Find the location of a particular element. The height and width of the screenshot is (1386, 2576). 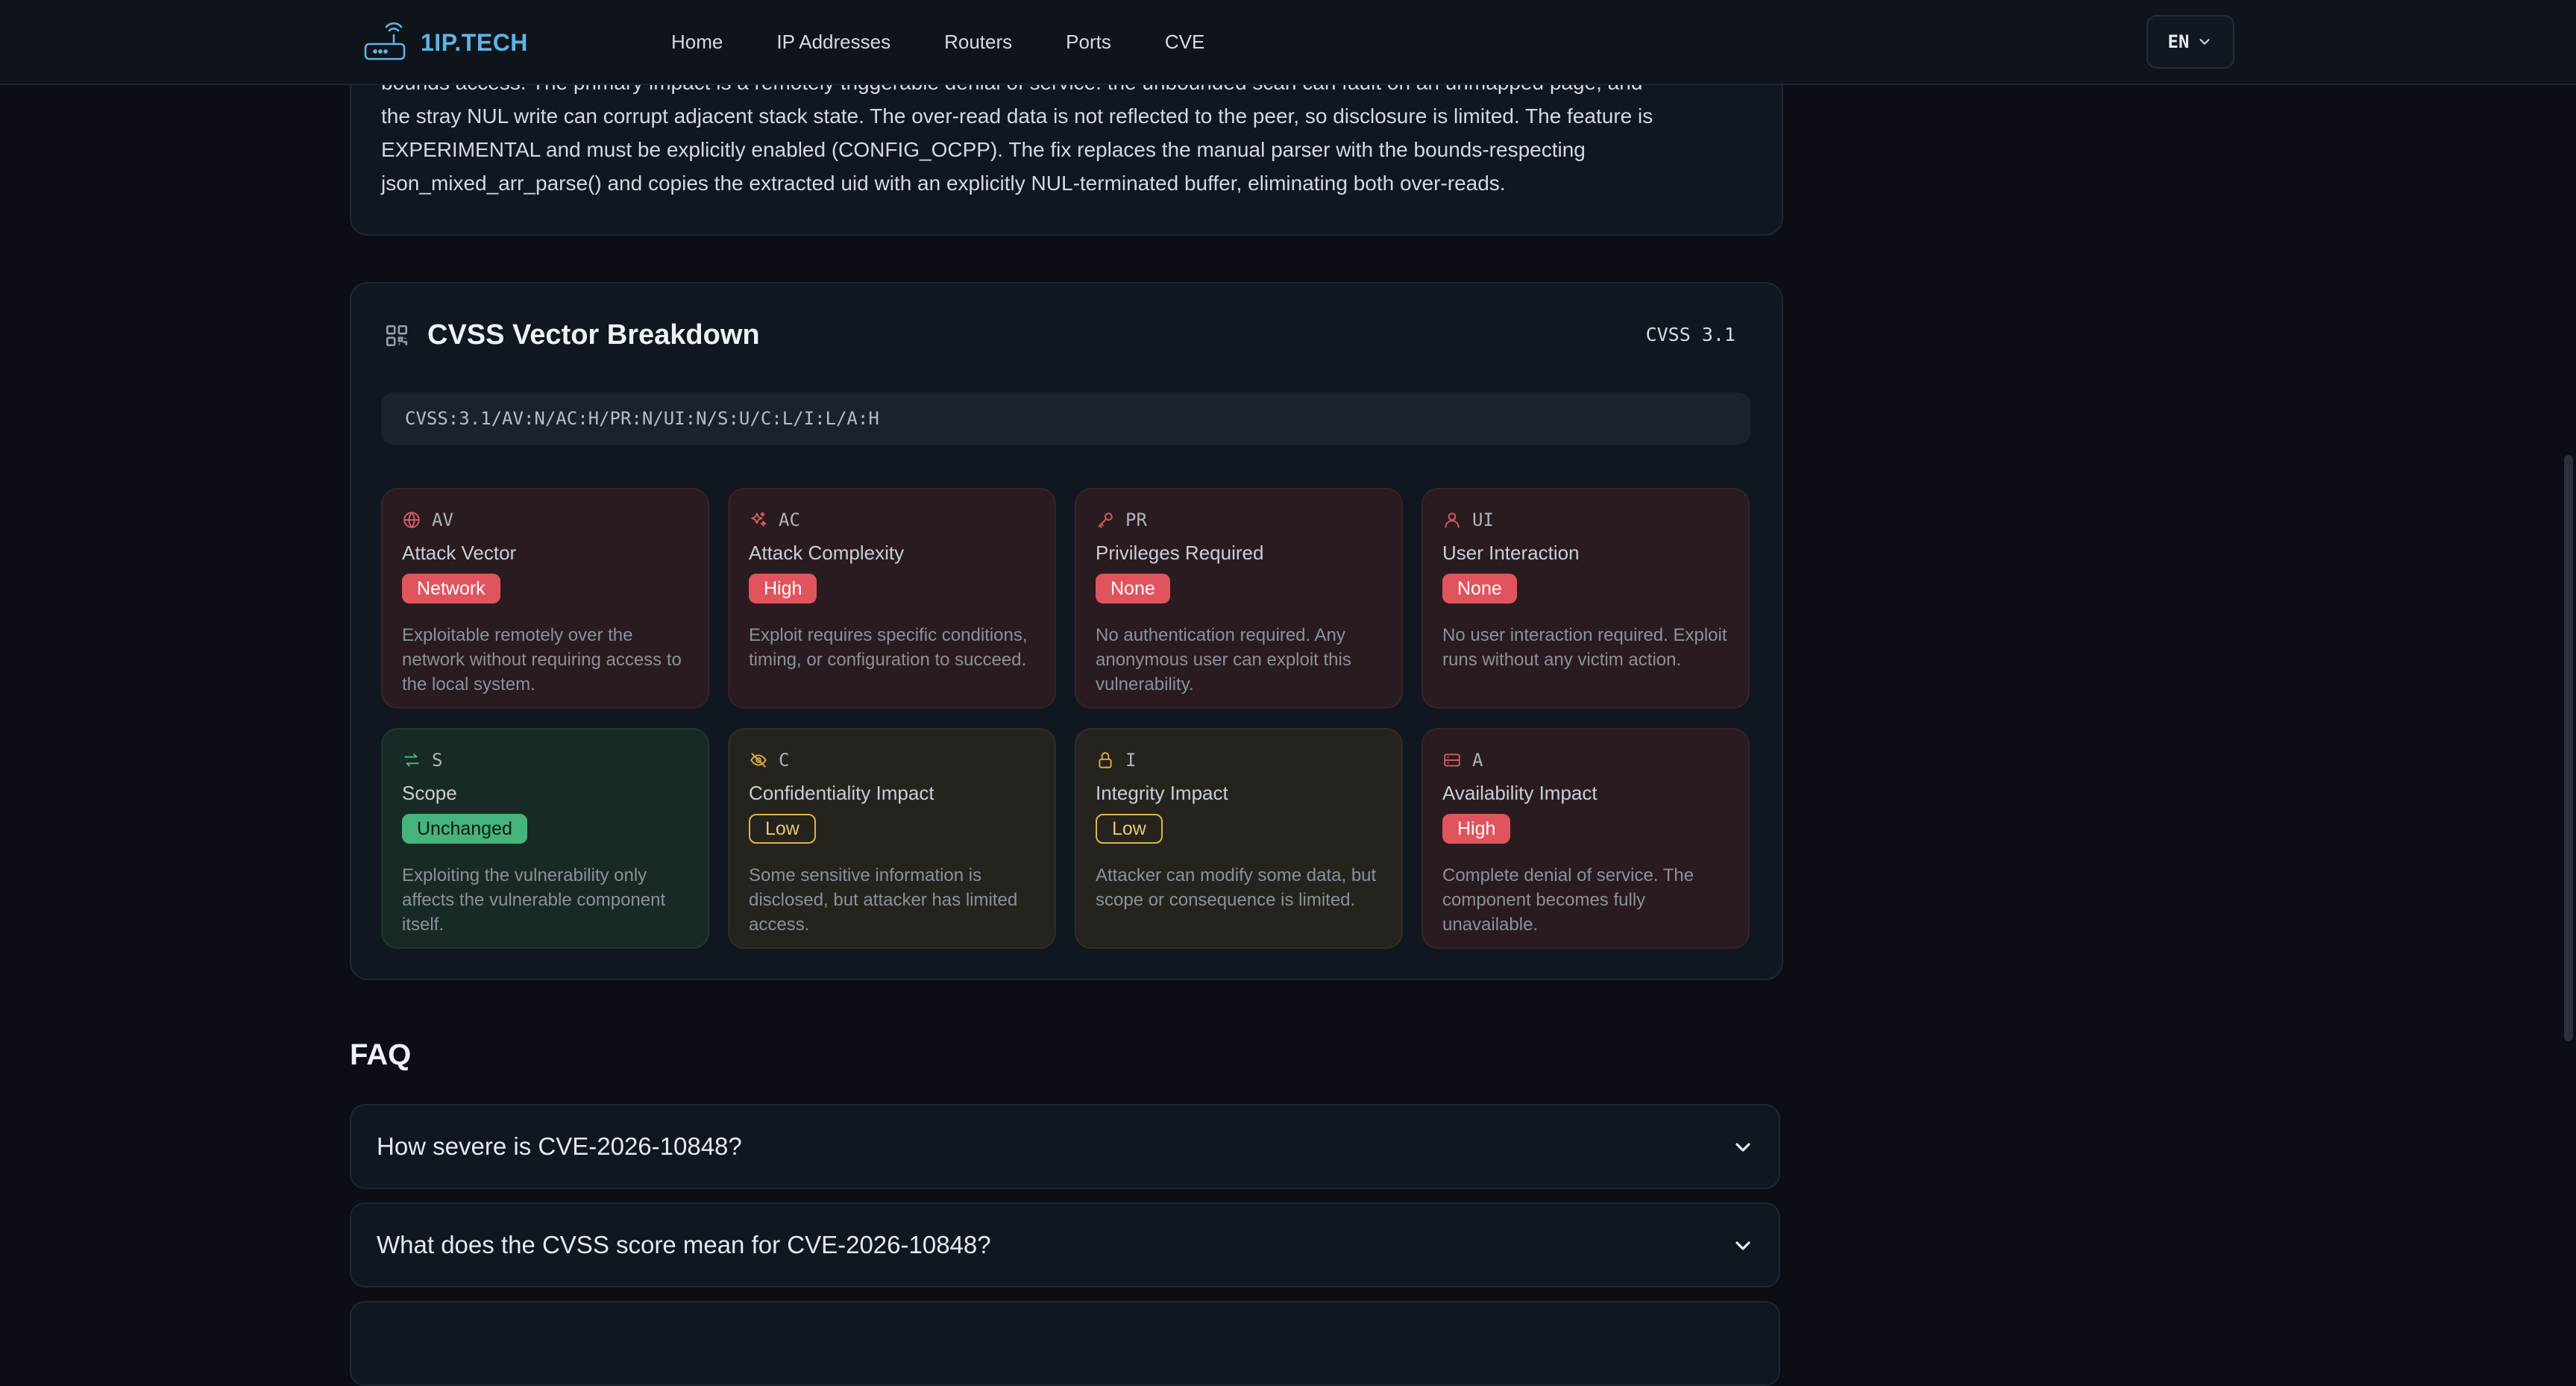

faq-question: How severe is CVE-2026-10848? is located at coordinates (559, 1146).